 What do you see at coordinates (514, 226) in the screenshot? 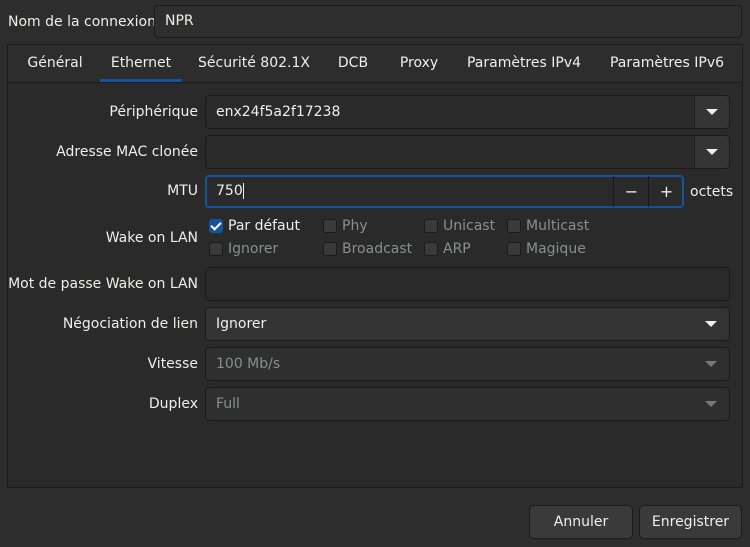
I see `wol-multicast-checkbox` at bounding box center [514, 226].